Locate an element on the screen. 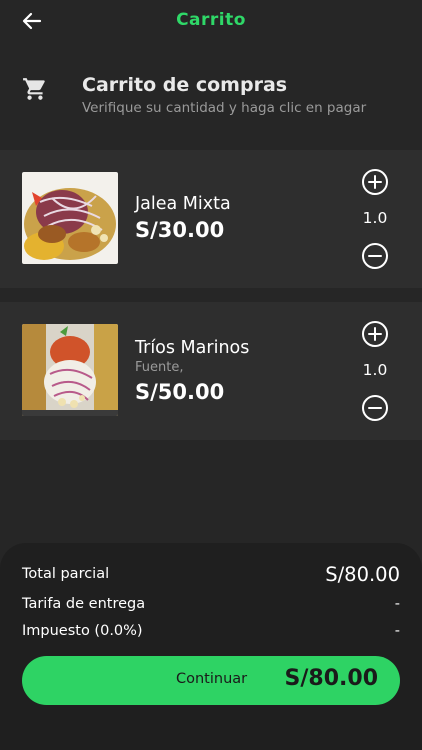  delivery-fee-row: Tarifa de entrega - is located at coordinates (211, 606).